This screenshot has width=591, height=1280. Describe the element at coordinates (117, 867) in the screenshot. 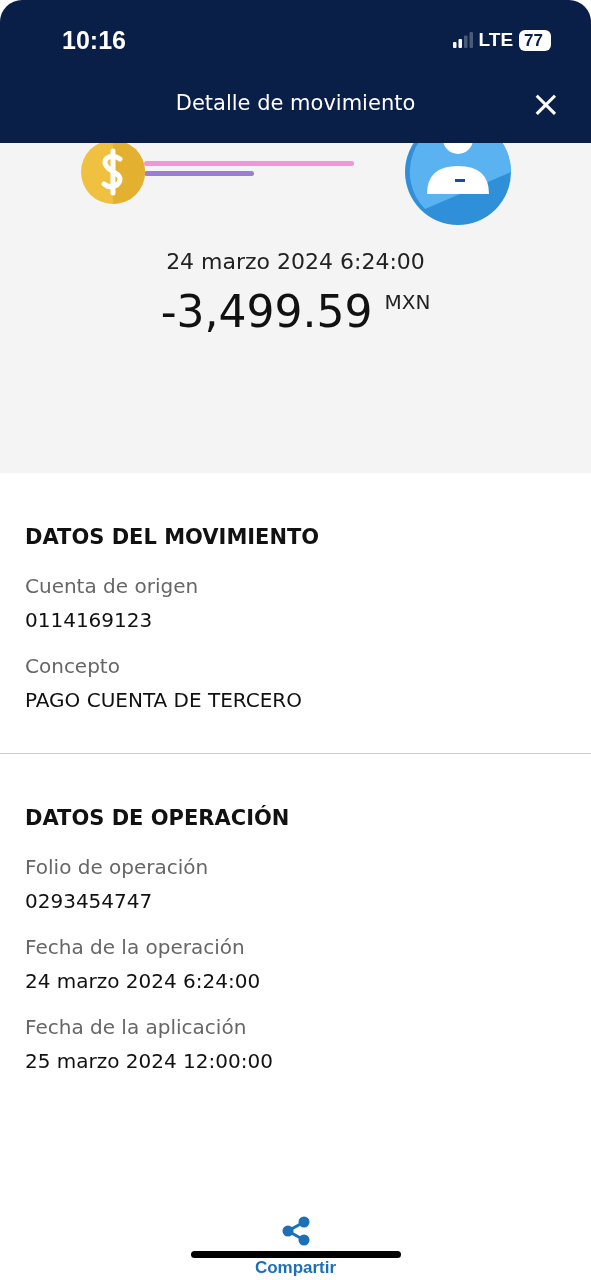

I see `field-label: Folio de operación` at that location.